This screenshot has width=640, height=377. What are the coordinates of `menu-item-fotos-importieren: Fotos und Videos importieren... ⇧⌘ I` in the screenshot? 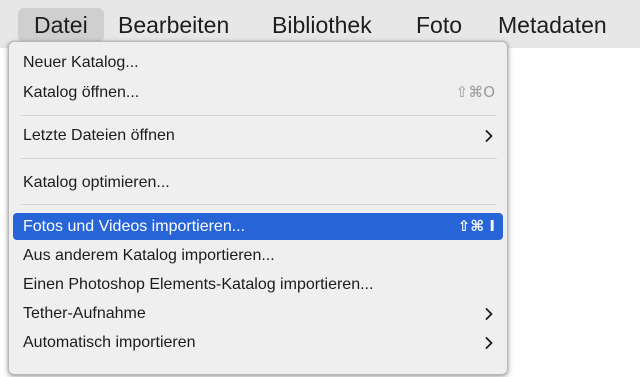 It's located at (258, 226).